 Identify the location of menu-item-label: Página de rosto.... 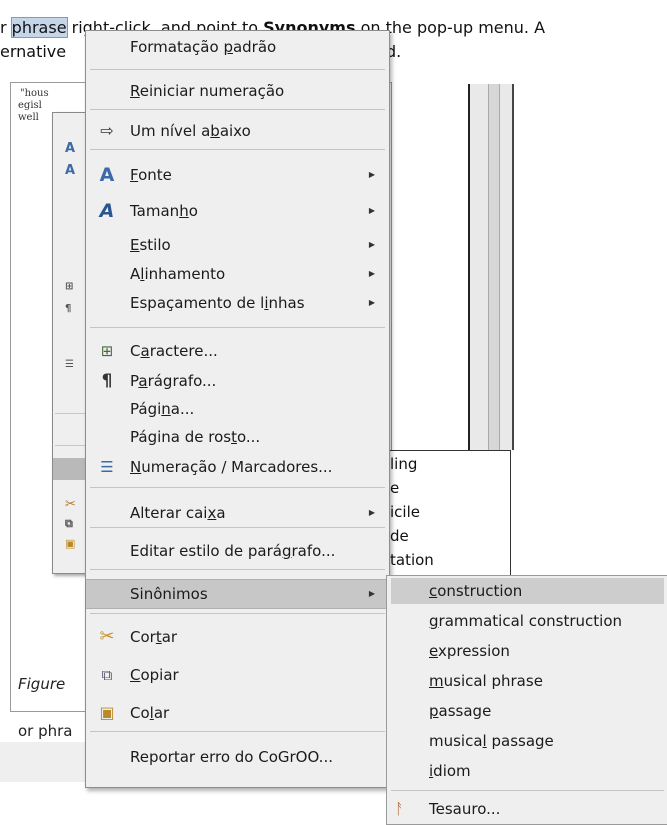
(195, 437).